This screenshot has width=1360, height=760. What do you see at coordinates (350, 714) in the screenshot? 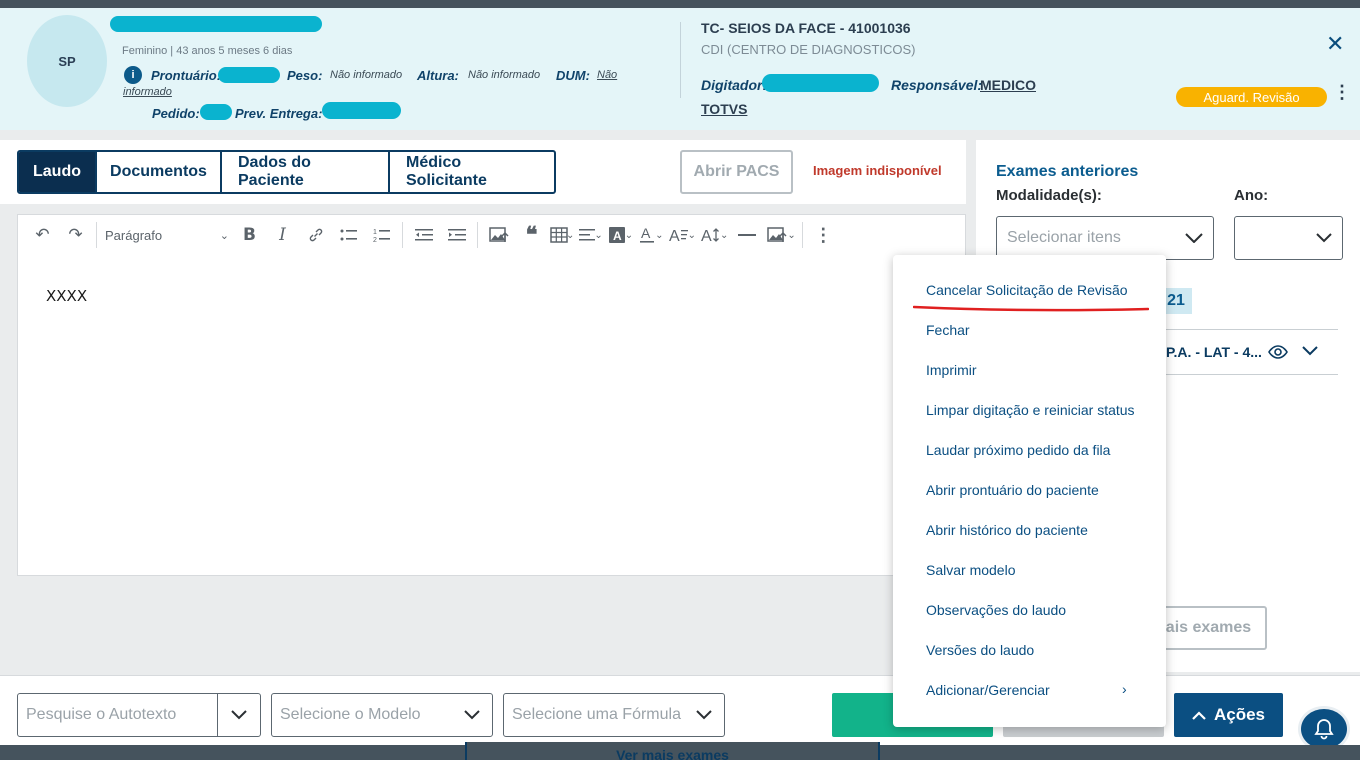
I see `modelo-placeholder: Selecione o Modelo` at bounding box center [350, 714].